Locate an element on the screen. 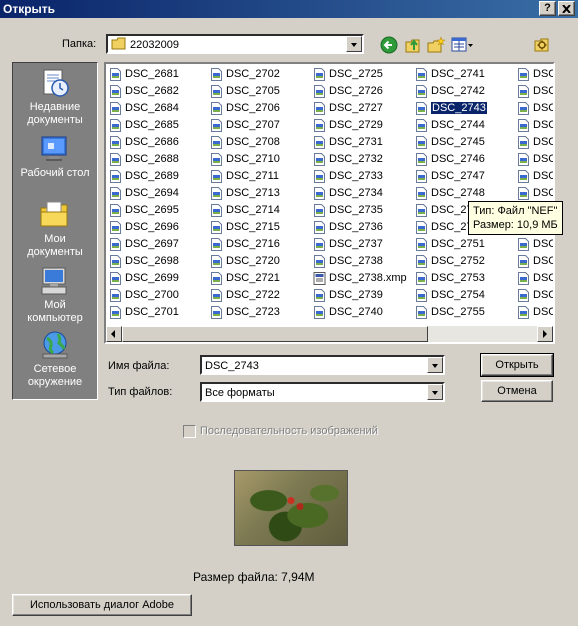 The width and height of the screenshot is (578, 626). file-item: DSC_2686 is located at coordinates (143, 142).